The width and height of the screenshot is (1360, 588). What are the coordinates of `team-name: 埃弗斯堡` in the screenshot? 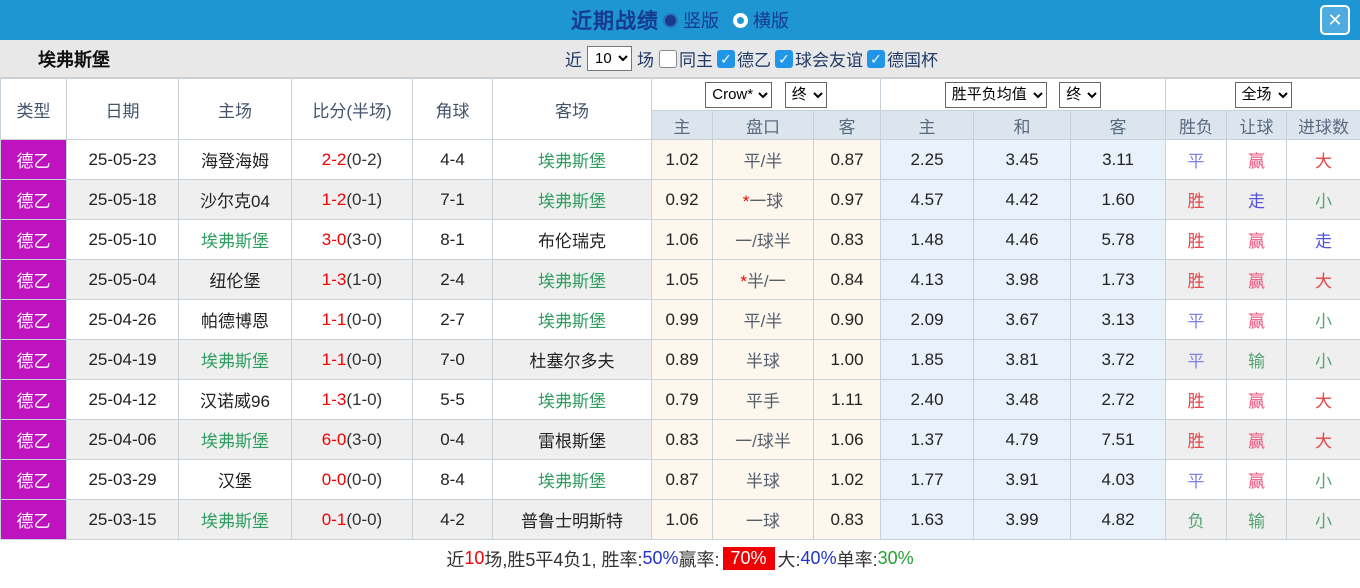 It's located at (74, 59).